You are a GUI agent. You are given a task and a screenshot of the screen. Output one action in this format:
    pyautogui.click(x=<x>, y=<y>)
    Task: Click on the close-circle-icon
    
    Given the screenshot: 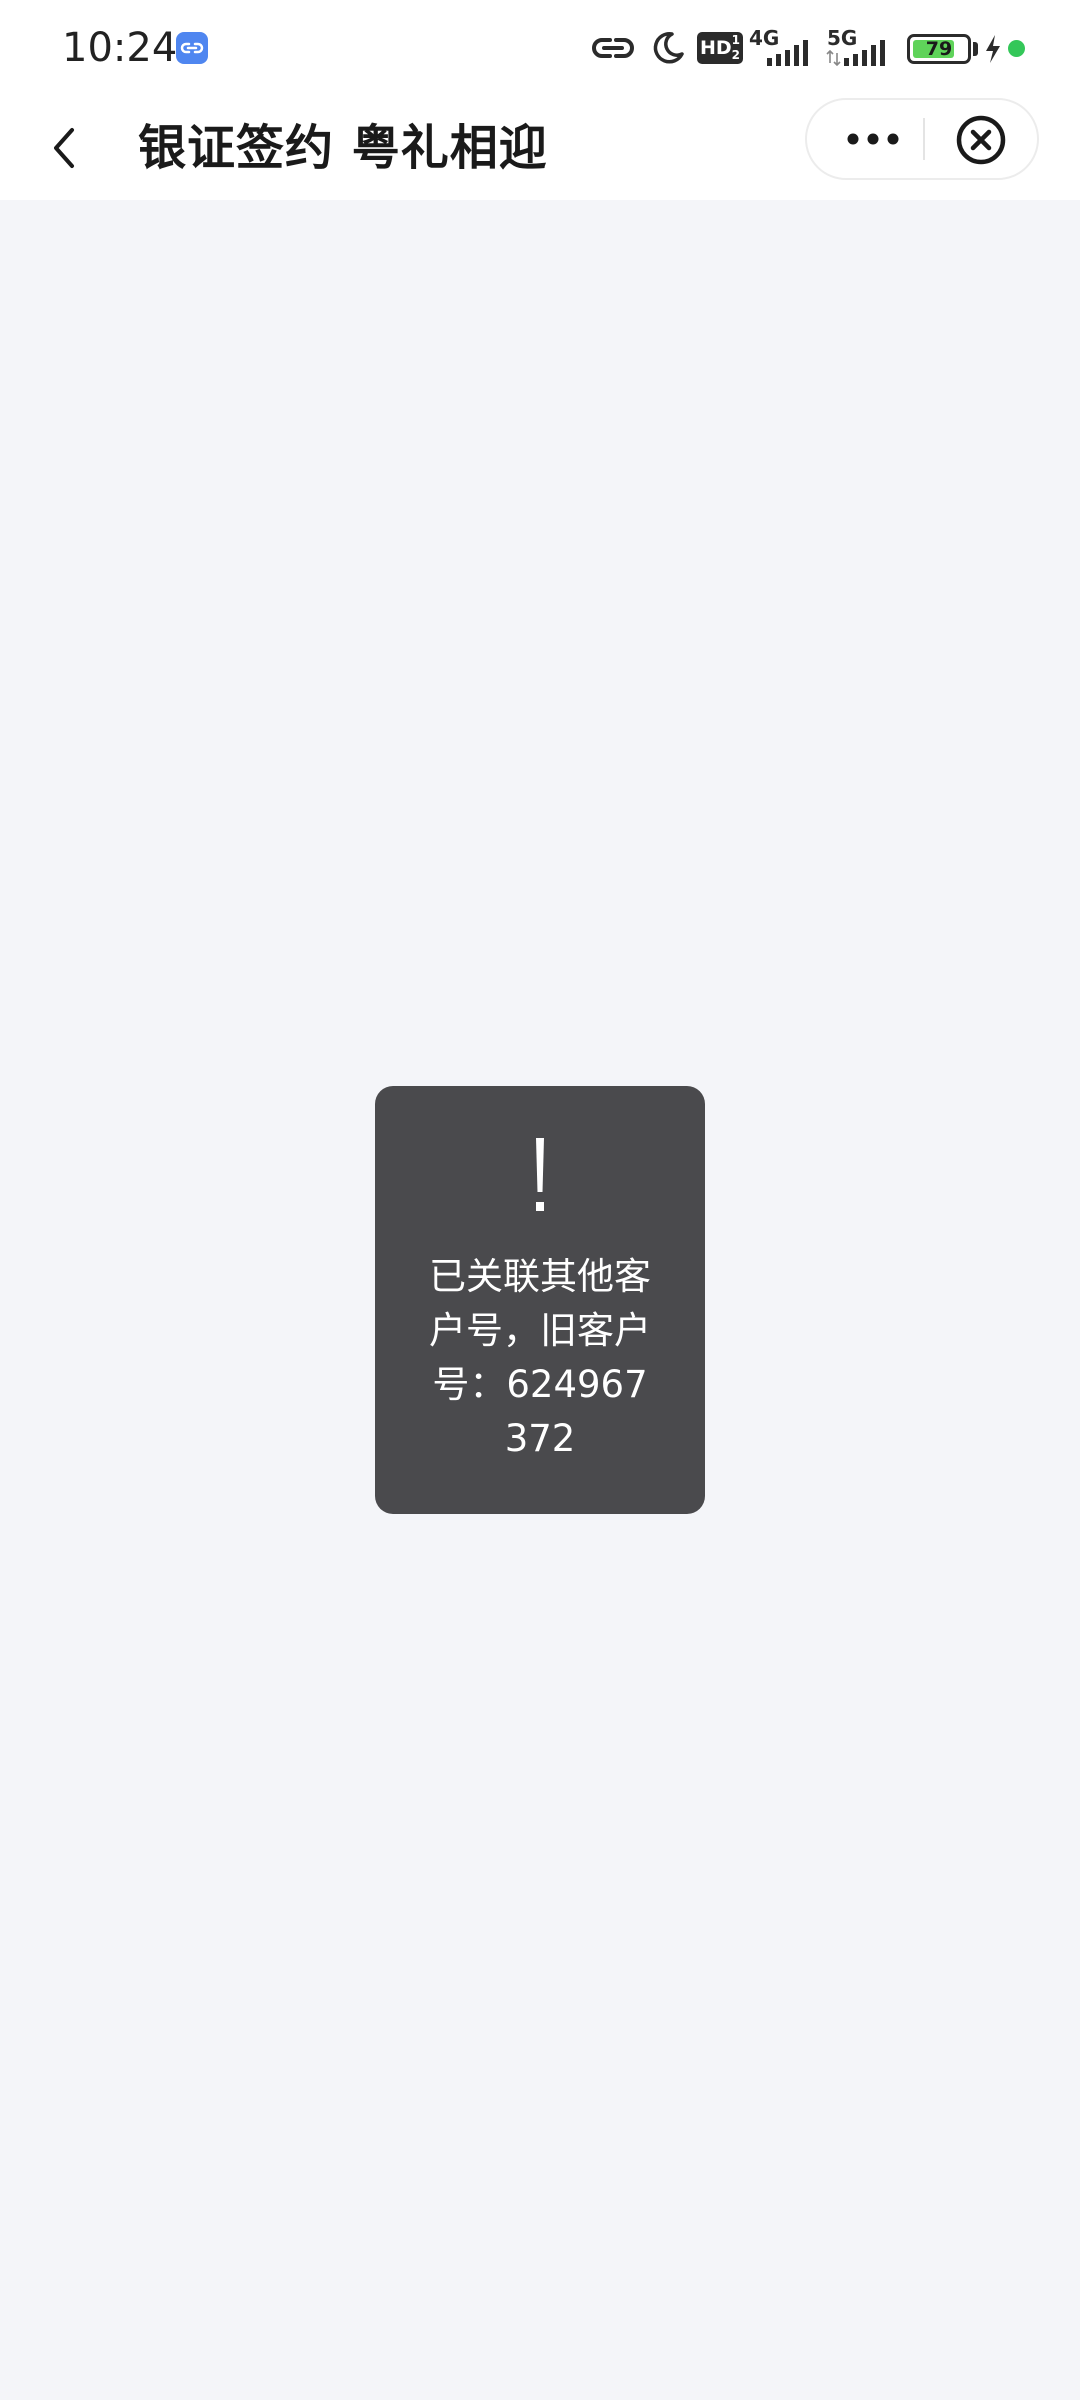 What is the action you would take?
    pyautogui.click(x=981, y=140)
    